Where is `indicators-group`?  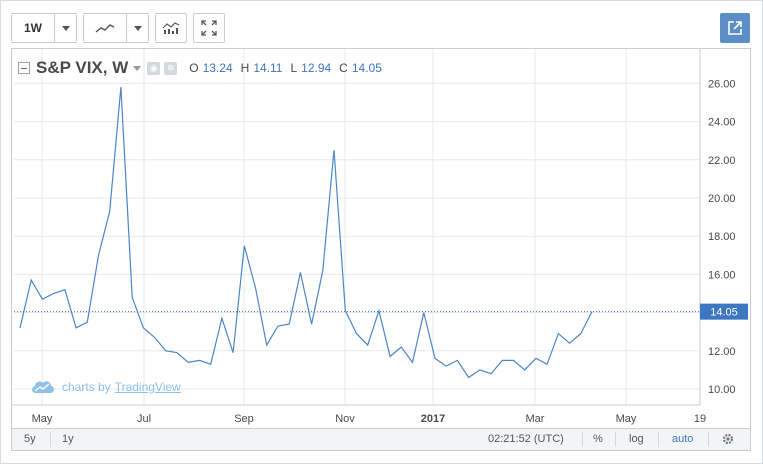
indicators-group is located at coordinates (171, 28).